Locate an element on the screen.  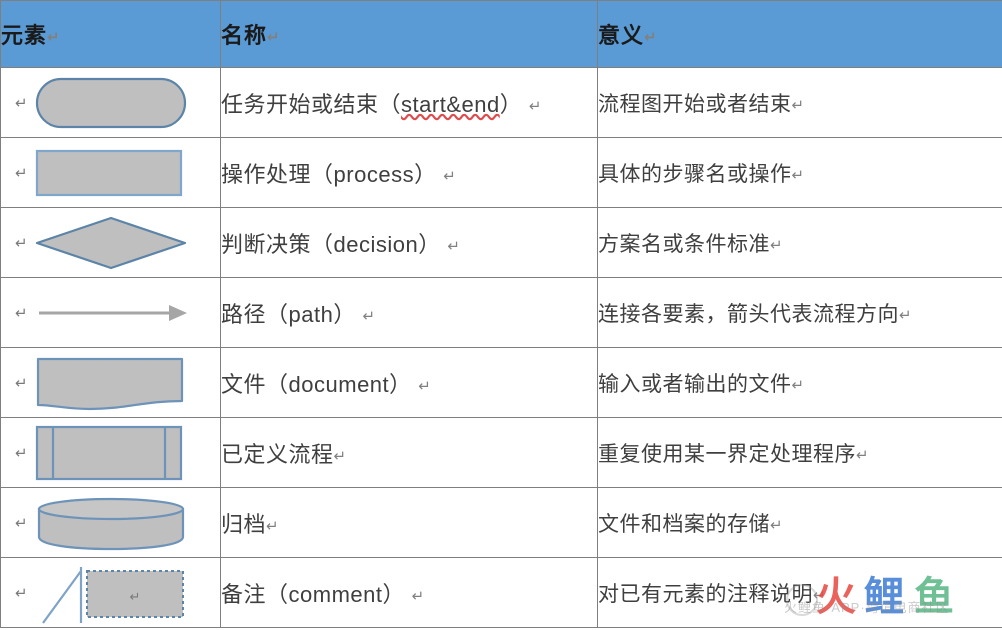
meaning-cell: 文件和档案的存储↵ is located at coordinates (800, 523).